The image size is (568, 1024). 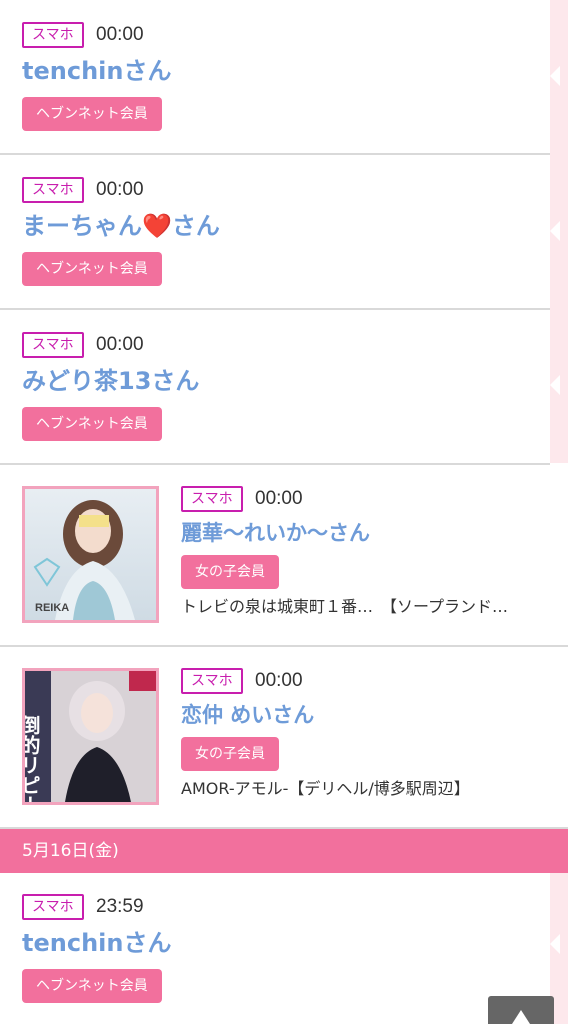 What do you see at coordinates (247, 715) in the screenshot?
I see `user-name-link: 恋仲 めいさん` at bounding box center [247, 715].